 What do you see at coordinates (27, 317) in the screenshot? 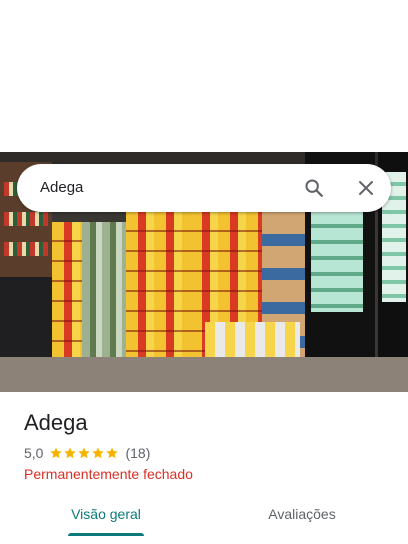
I see `photo-counter` at bounding box center [27, 317].